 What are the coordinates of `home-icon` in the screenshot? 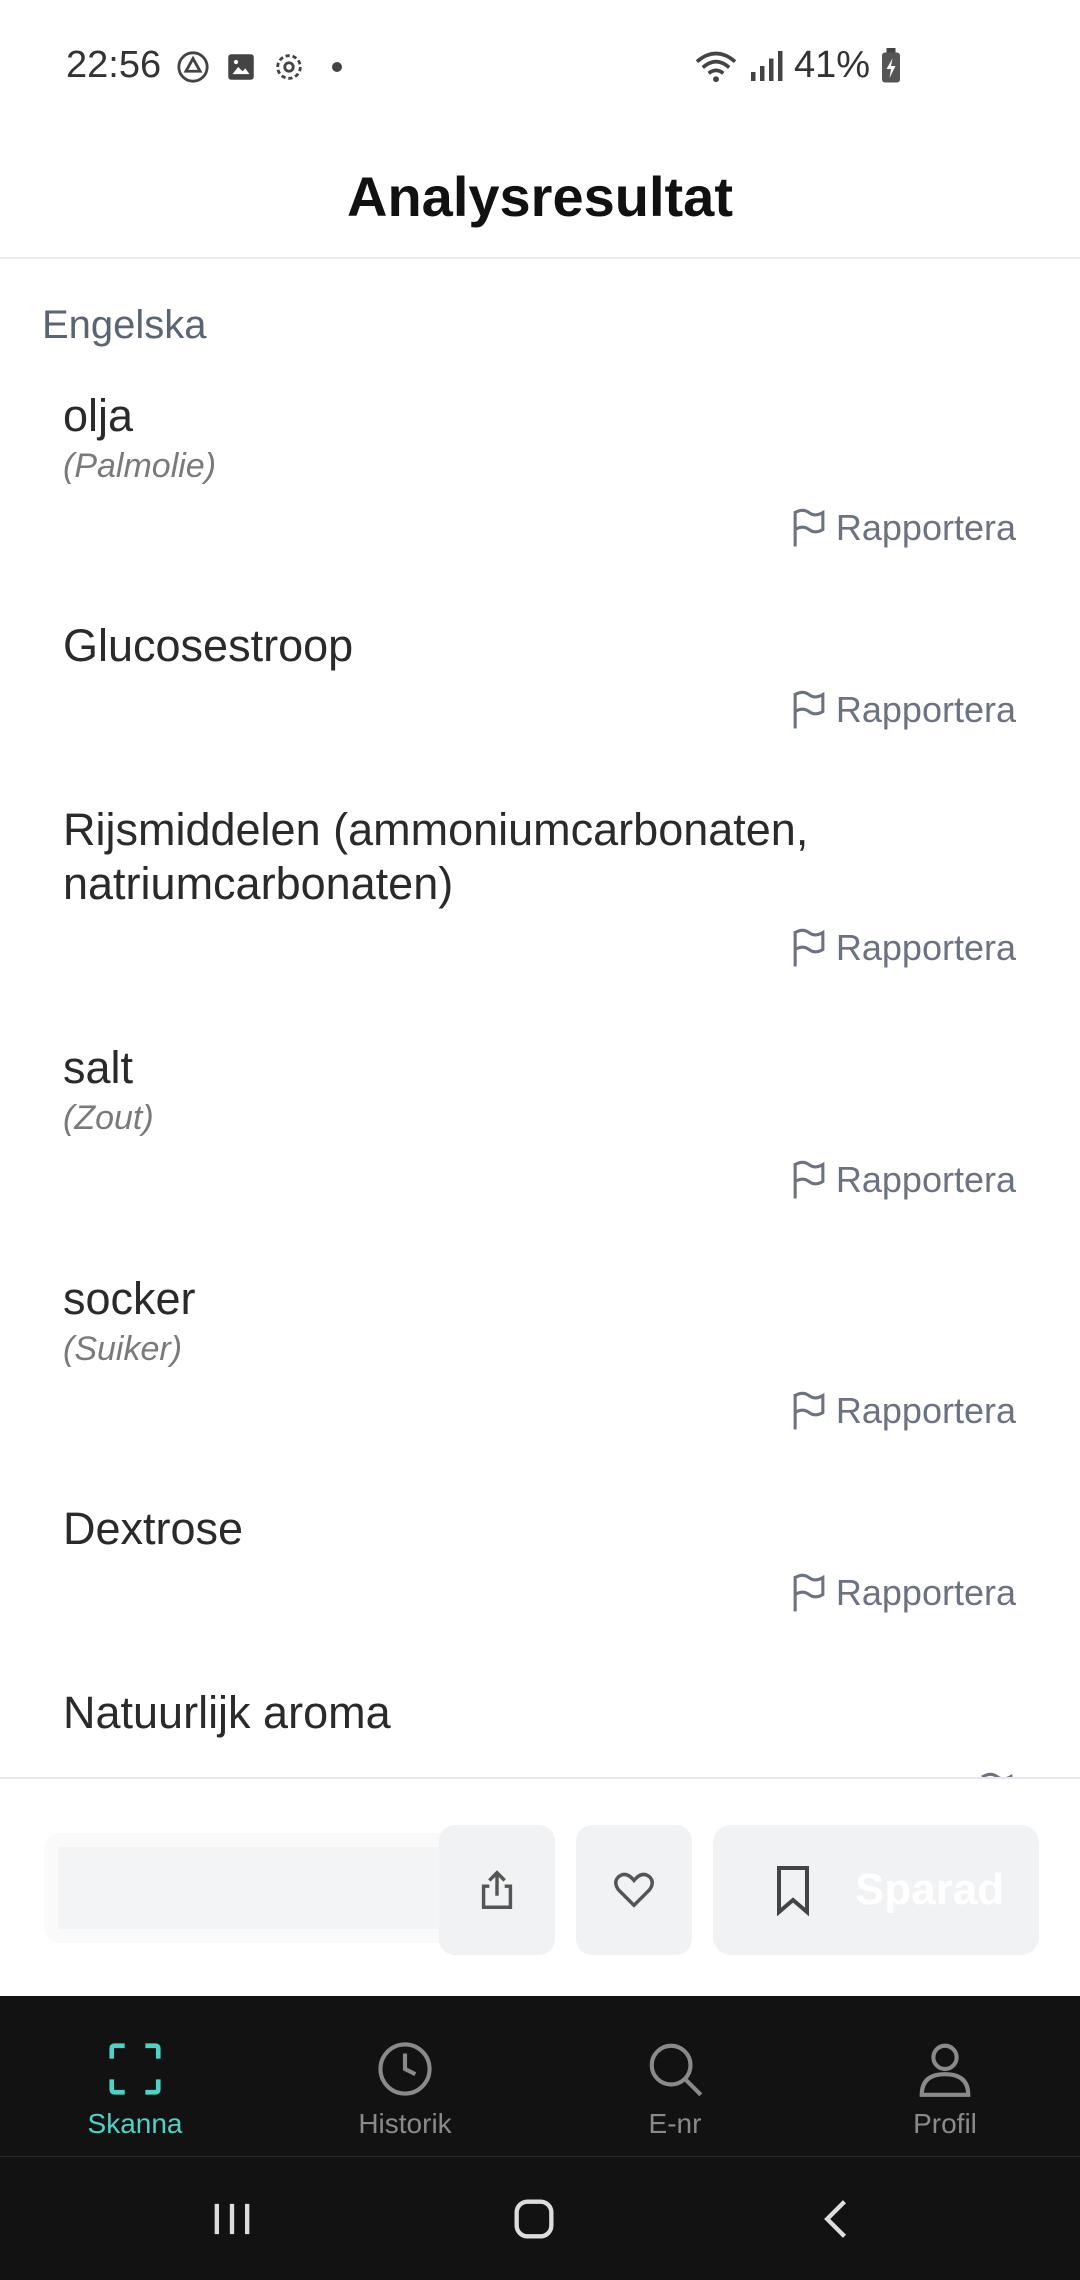 It's located at (534, 2219).